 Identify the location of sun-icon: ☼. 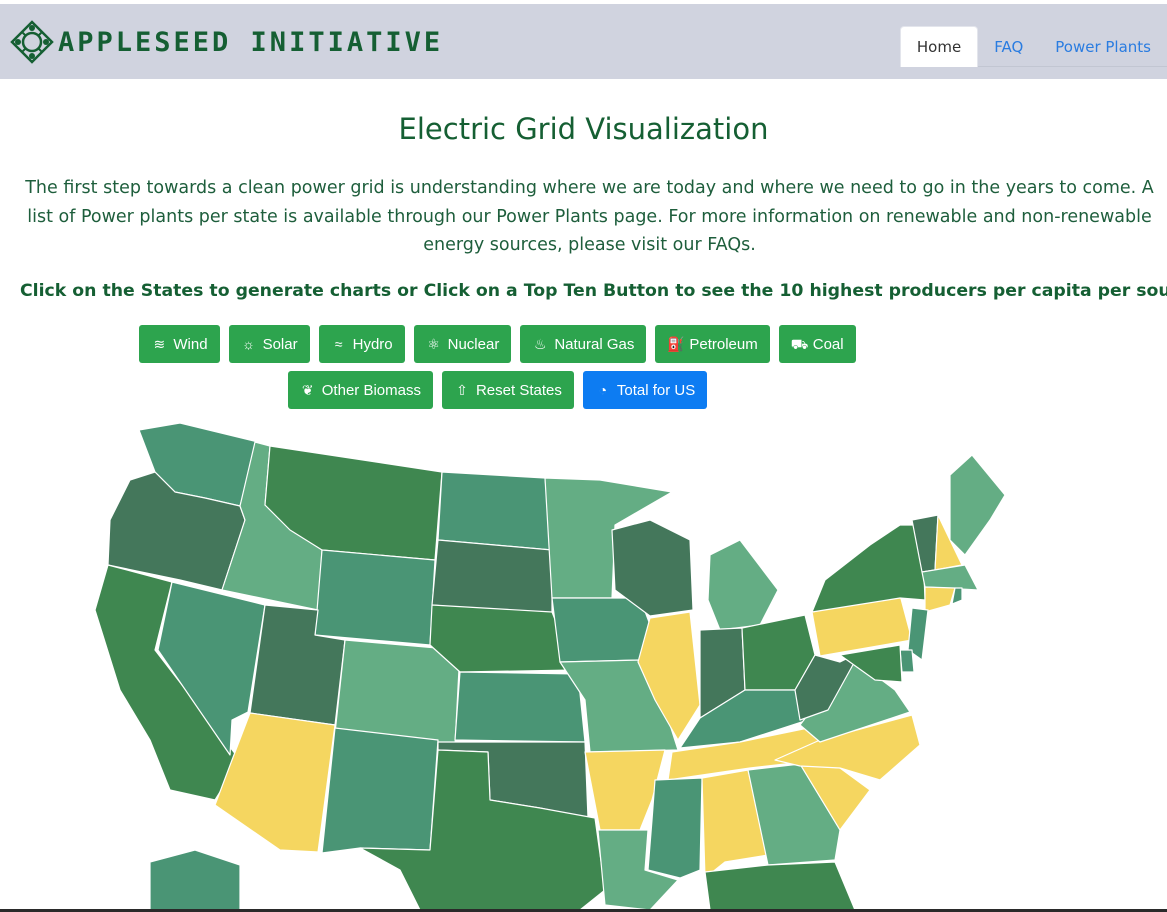
(248, 344).